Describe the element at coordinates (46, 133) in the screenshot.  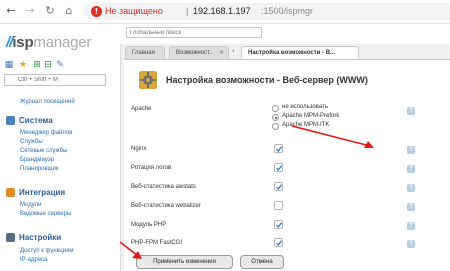
I see `sidebar-item-file-manager: Менеджер файлов` at that location.